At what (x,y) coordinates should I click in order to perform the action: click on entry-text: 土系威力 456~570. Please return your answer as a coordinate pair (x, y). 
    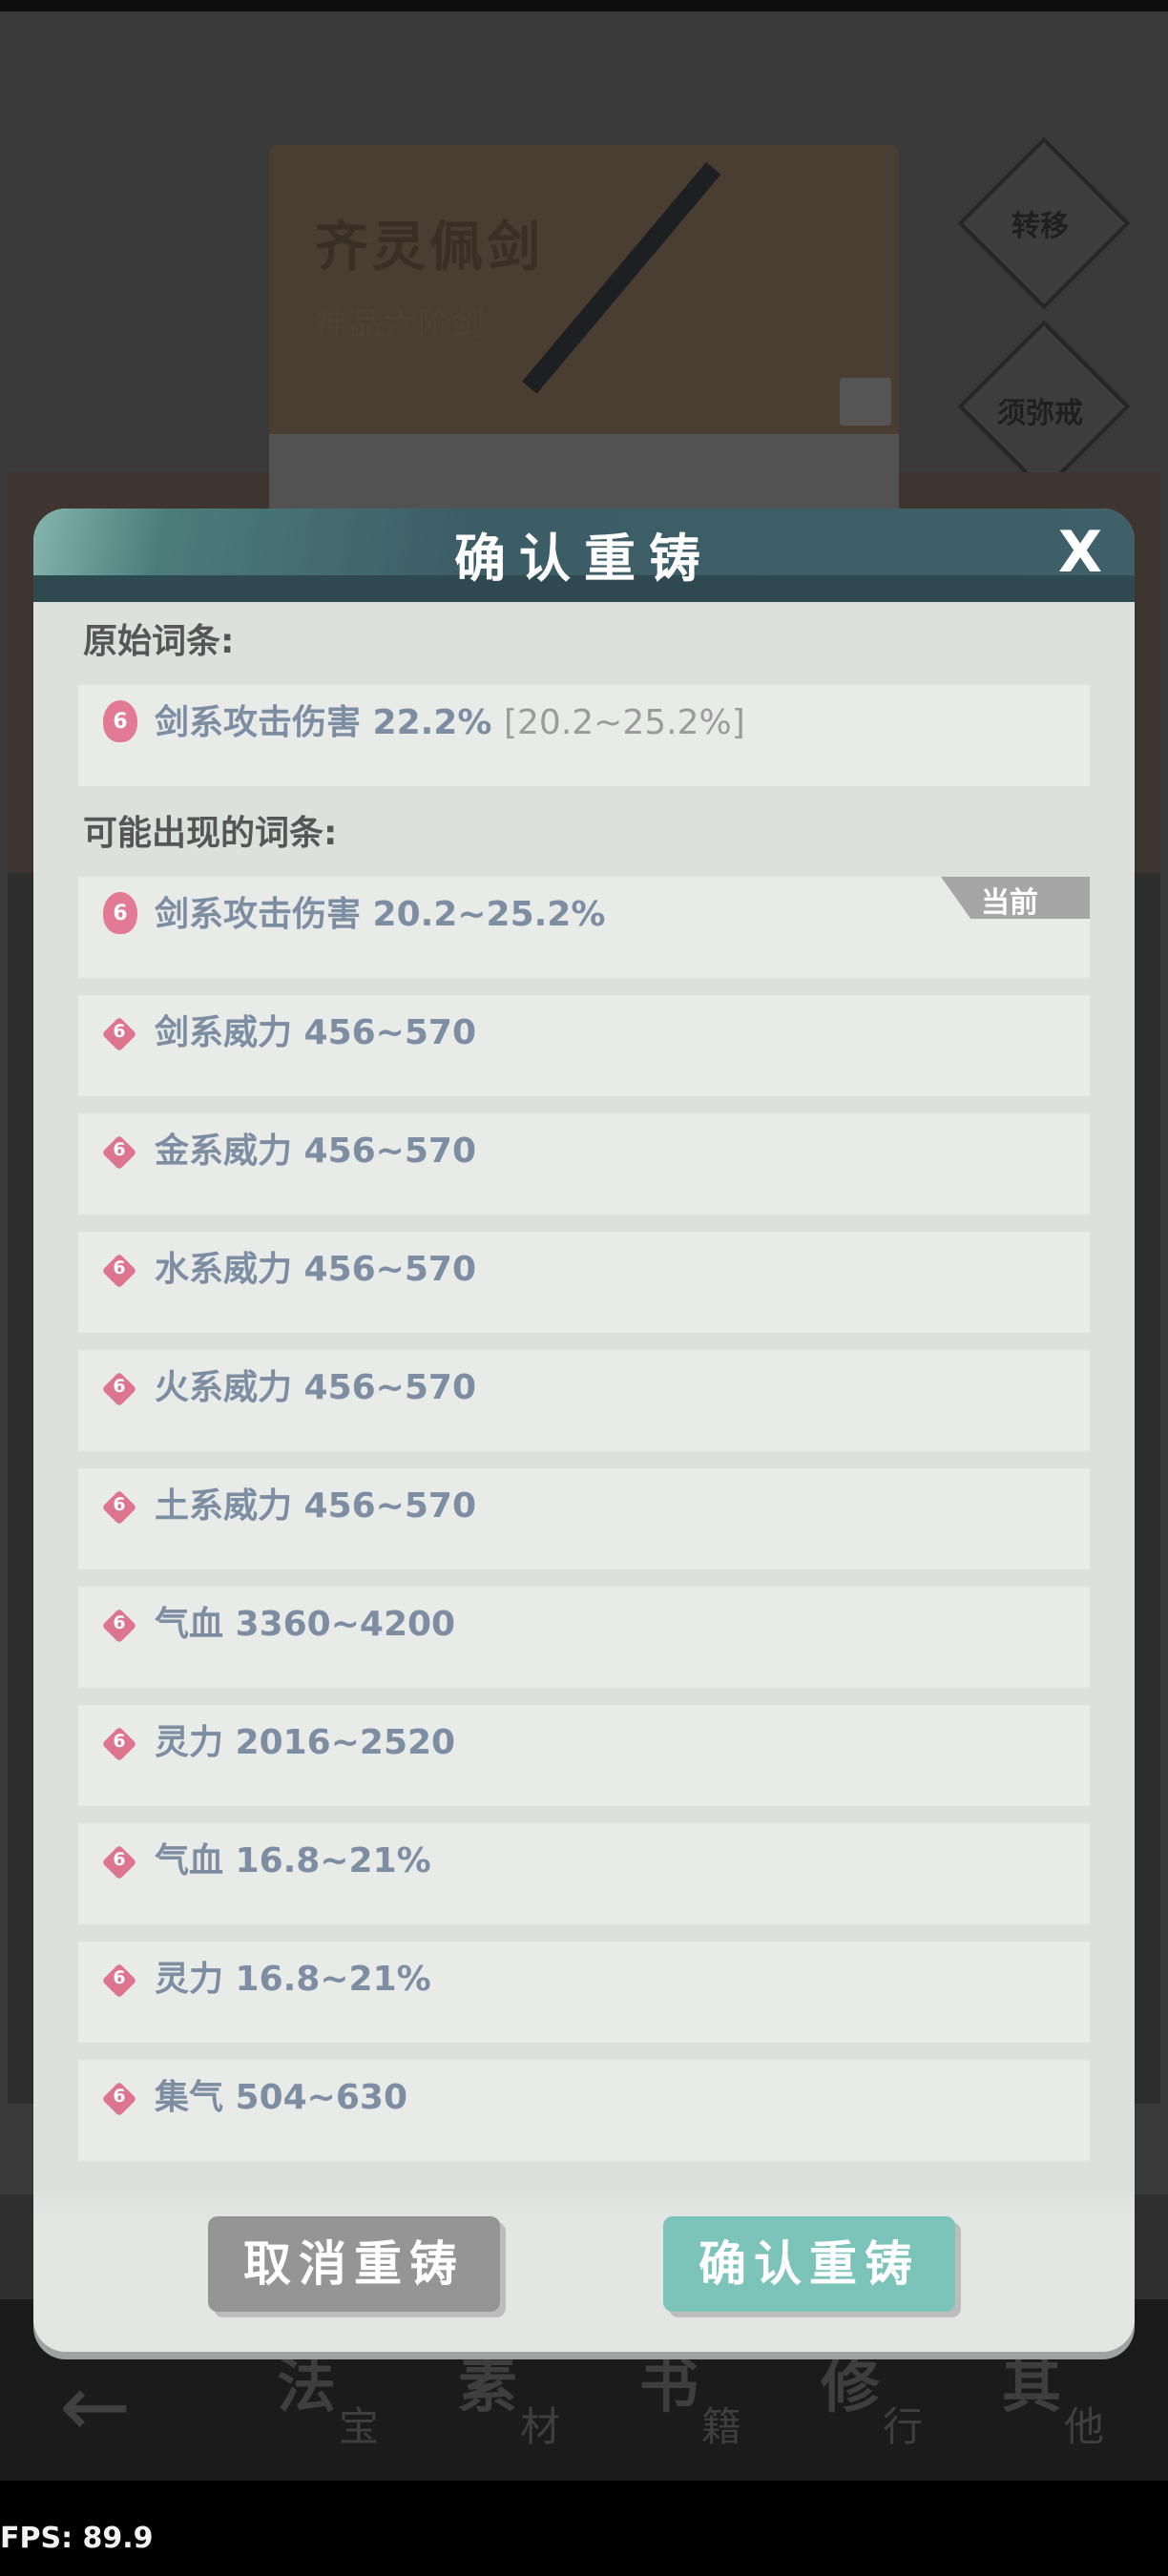
    Looking at the image, I should click on (315, 1506).